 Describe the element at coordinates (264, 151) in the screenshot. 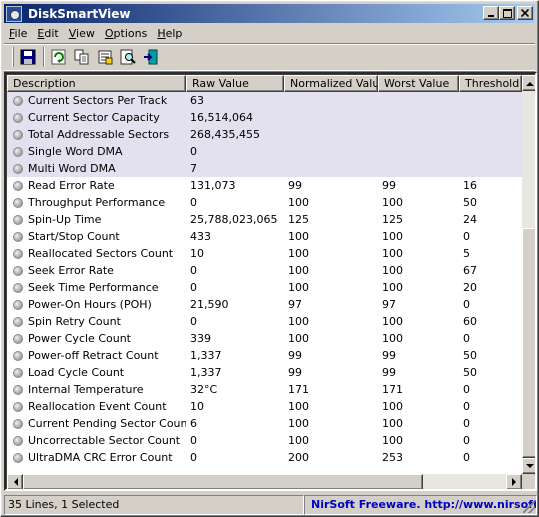

I see `table-row: Single Word DMA 0` at that location.